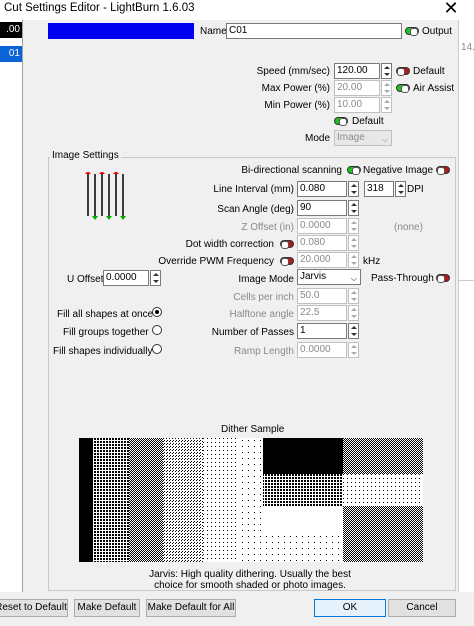  What do you see at coordinates (11, 30) in the screenshot?
I see `layer-list-item: .00` at bounding box center [11, 30].